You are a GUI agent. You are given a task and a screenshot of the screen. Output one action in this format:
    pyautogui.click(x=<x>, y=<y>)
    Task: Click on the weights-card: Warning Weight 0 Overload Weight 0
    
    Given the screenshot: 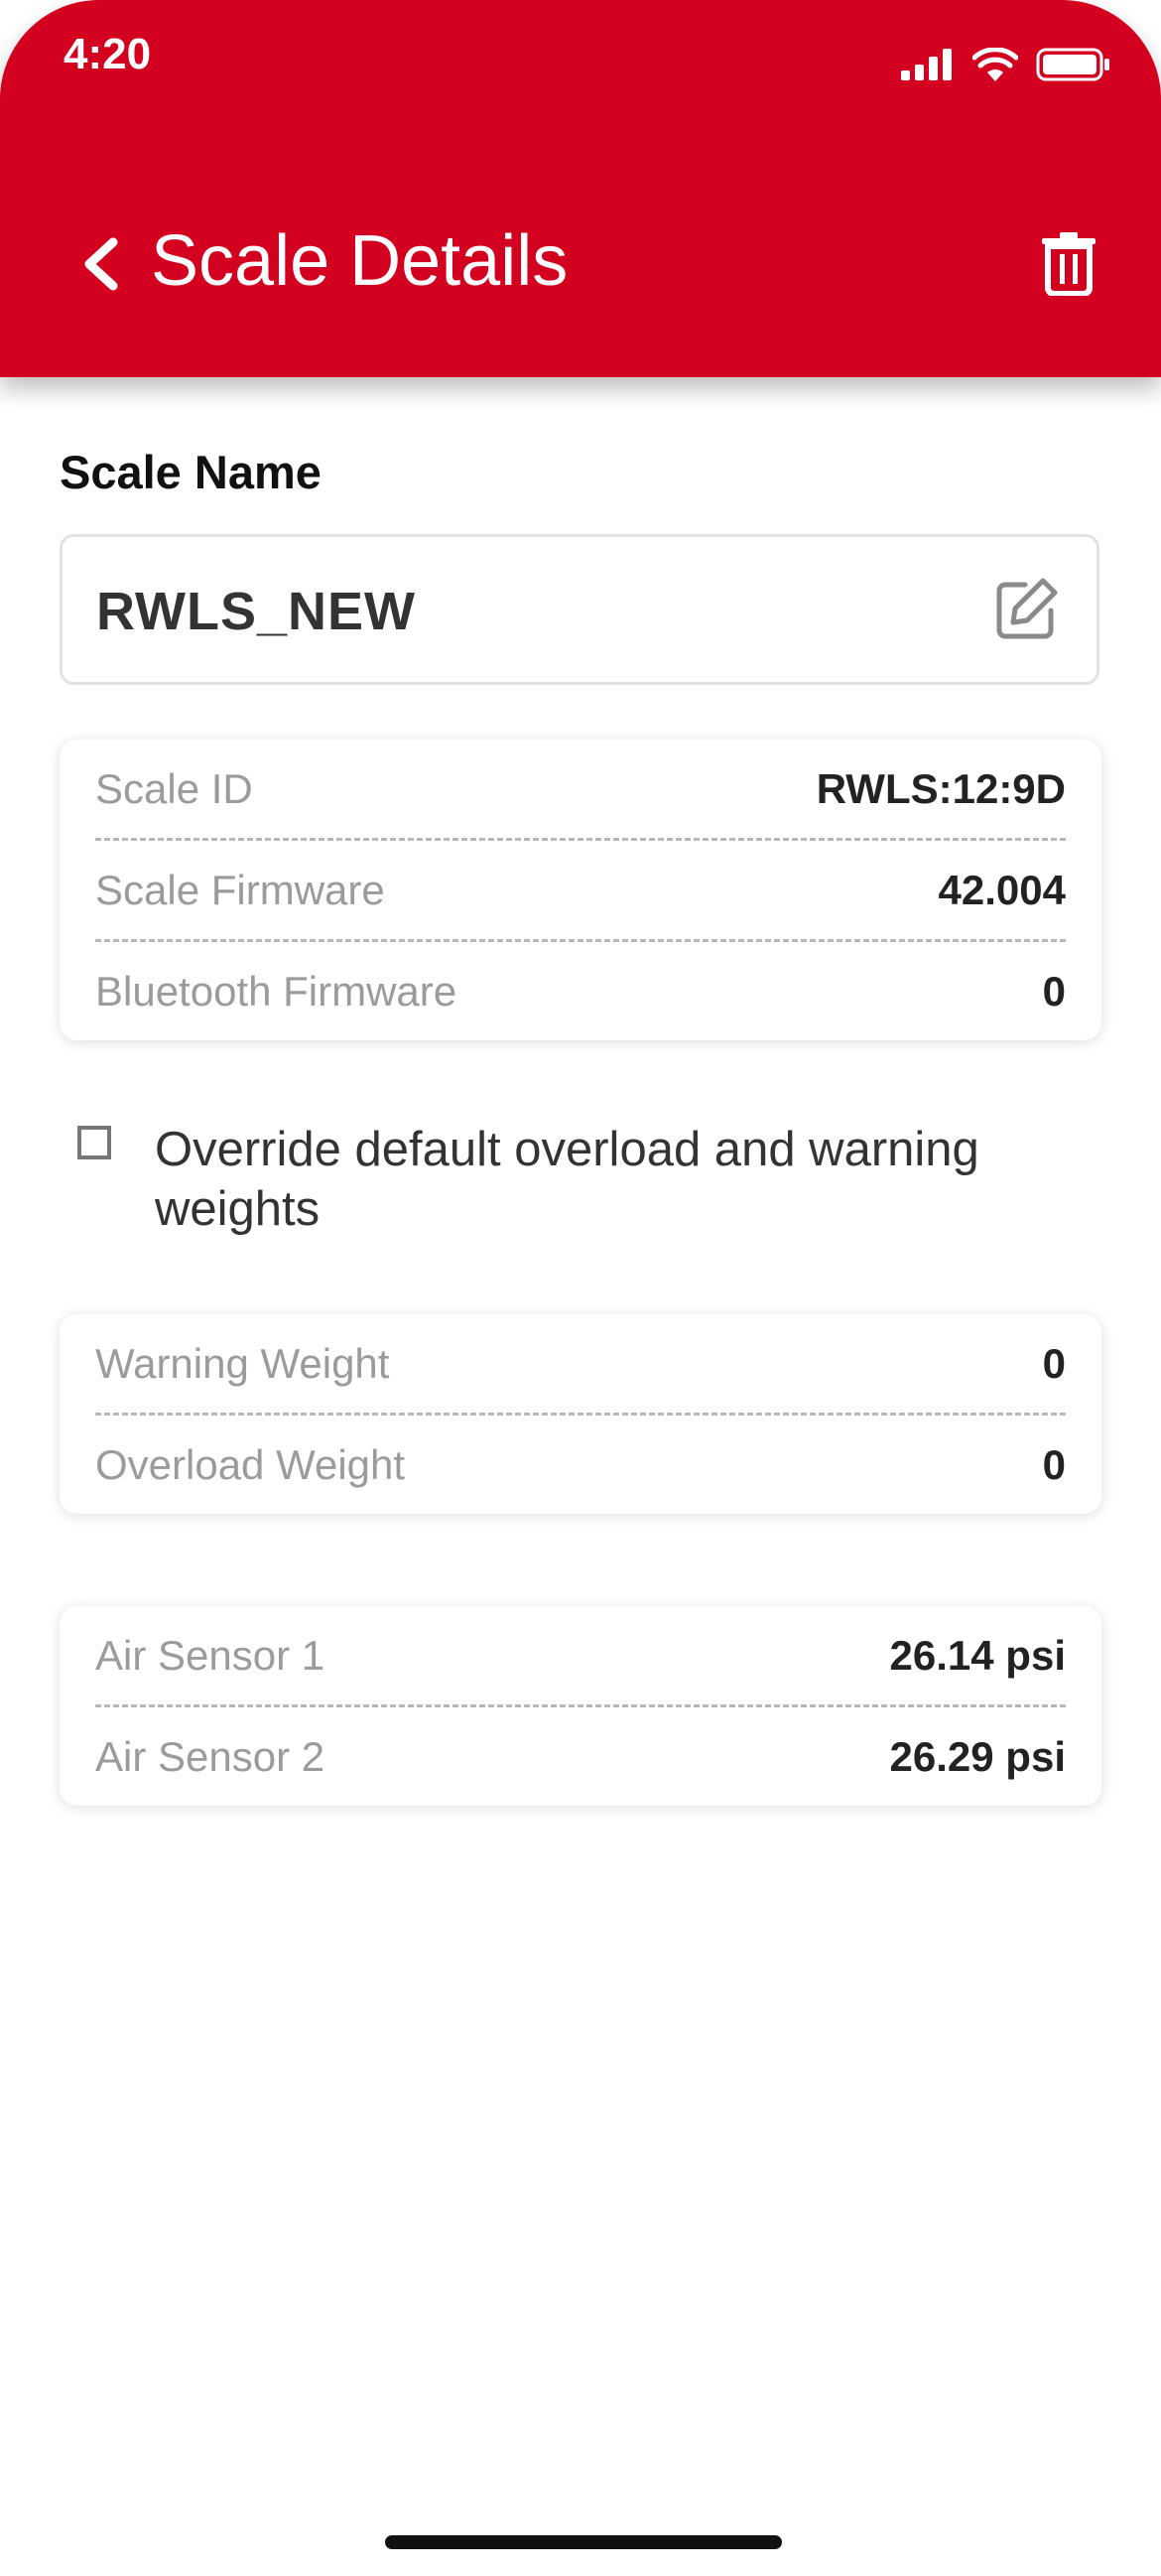 What is the action you would take?
    pyautogui.click(x=580, y=1414)
    